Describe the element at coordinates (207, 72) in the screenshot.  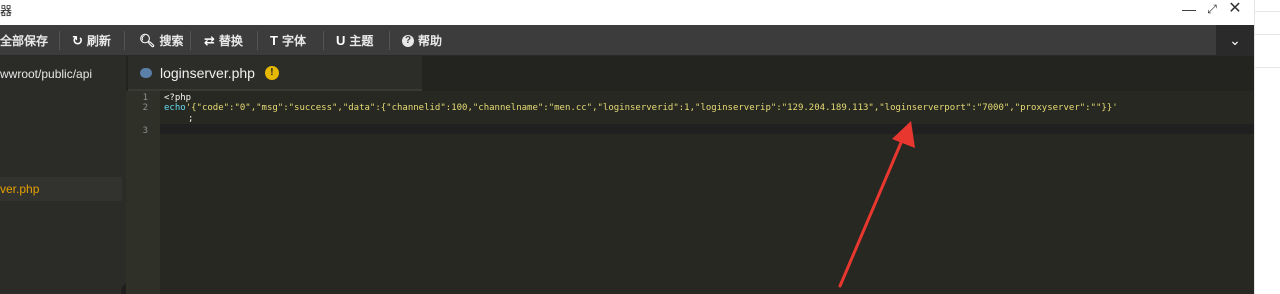
I see `tab-label: loginserver.php` at that location.